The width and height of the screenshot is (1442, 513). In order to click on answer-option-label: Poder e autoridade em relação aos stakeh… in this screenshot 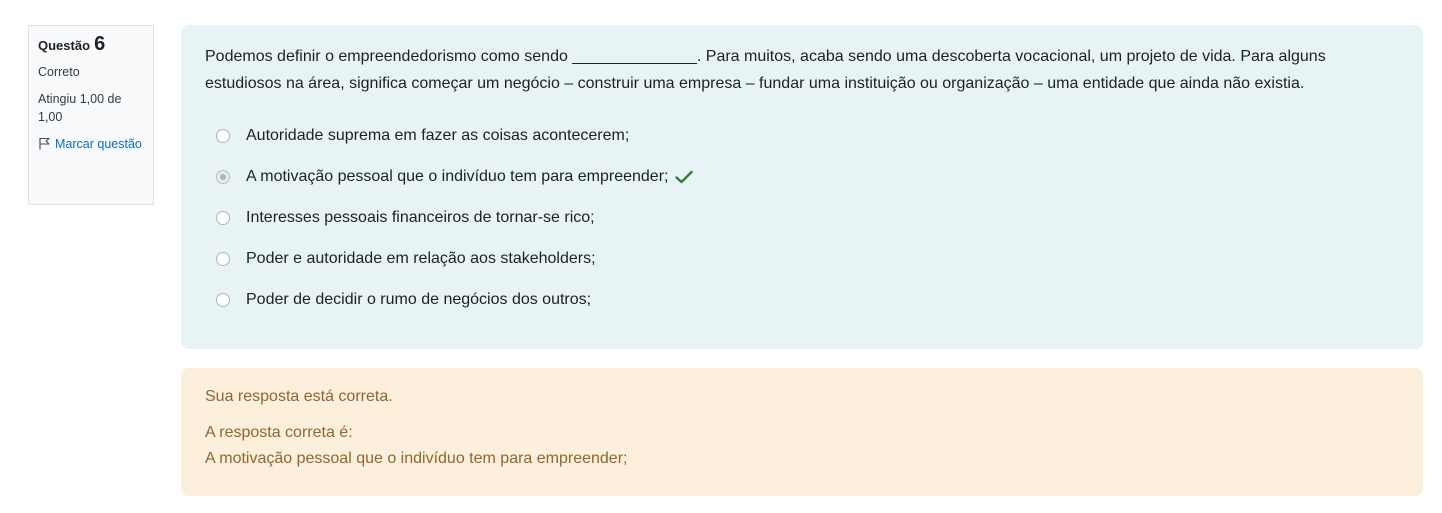, I will do `click(421, 258)`.